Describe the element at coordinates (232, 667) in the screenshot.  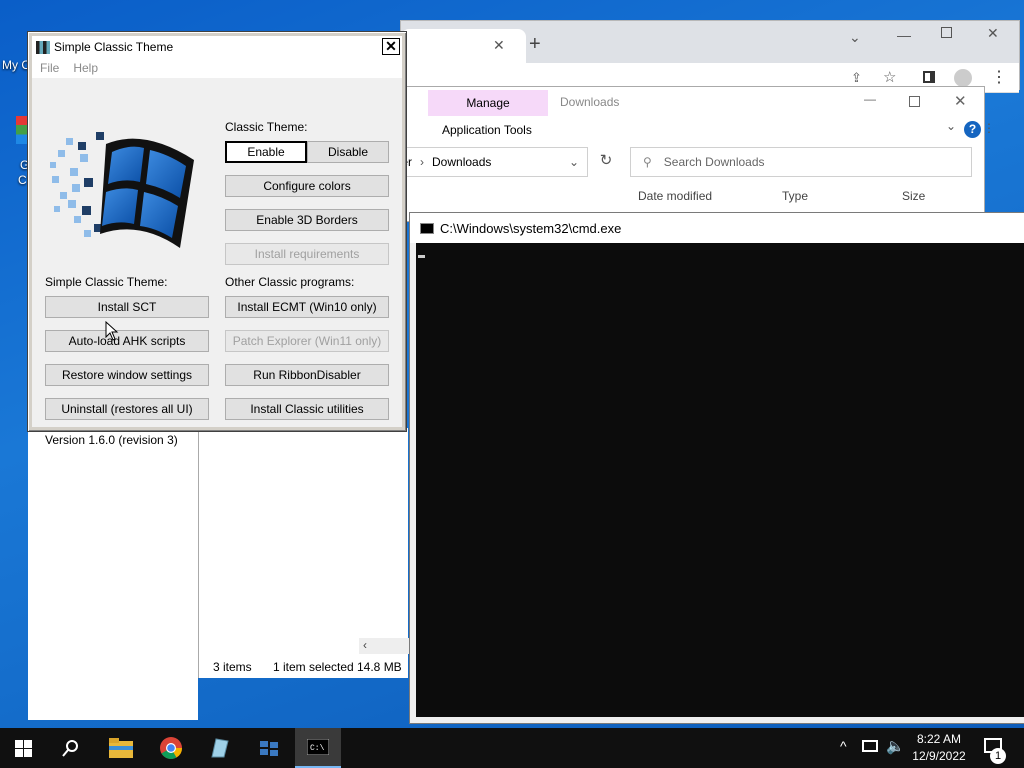
I see `status-item-count: 3 items` at that location.